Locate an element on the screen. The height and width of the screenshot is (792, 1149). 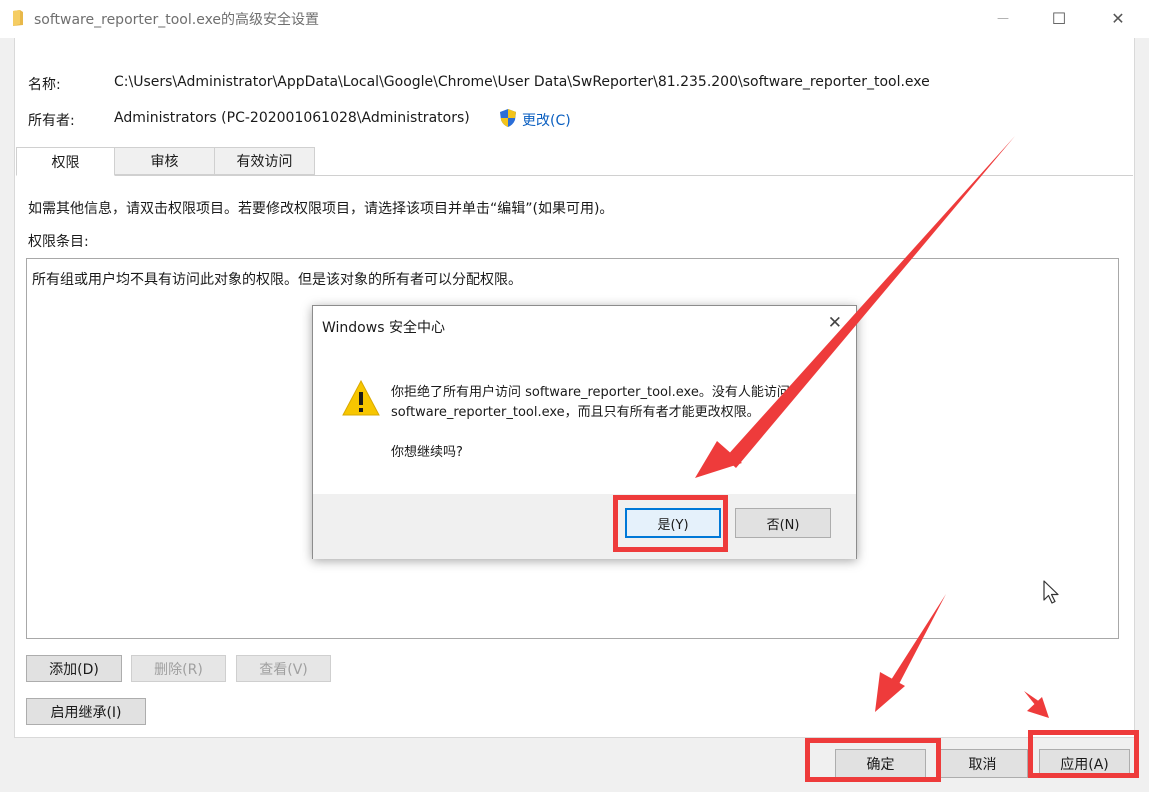
remove-button: 删除(R) is located at coordinates (178, 668).